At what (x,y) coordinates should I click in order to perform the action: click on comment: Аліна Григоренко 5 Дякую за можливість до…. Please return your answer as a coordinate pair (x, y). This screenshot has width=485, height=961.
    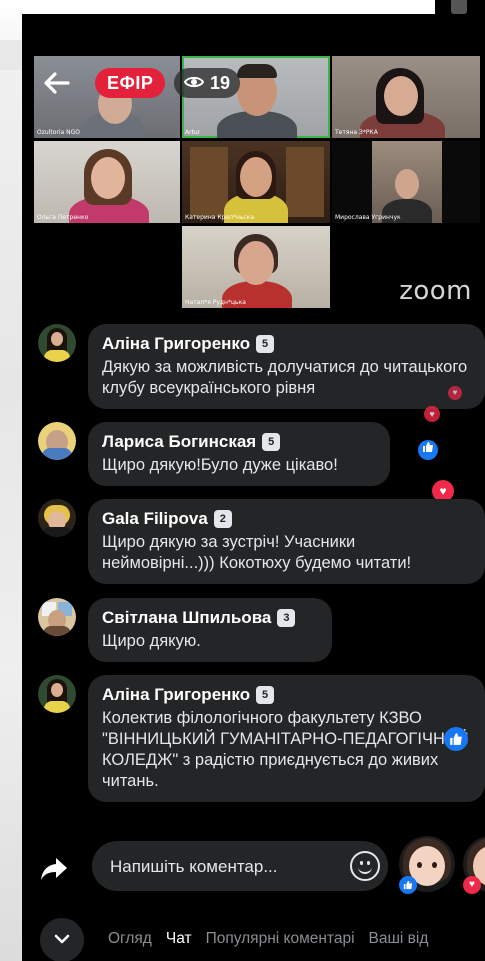
    Looking at the image, I should click on (253, 373).